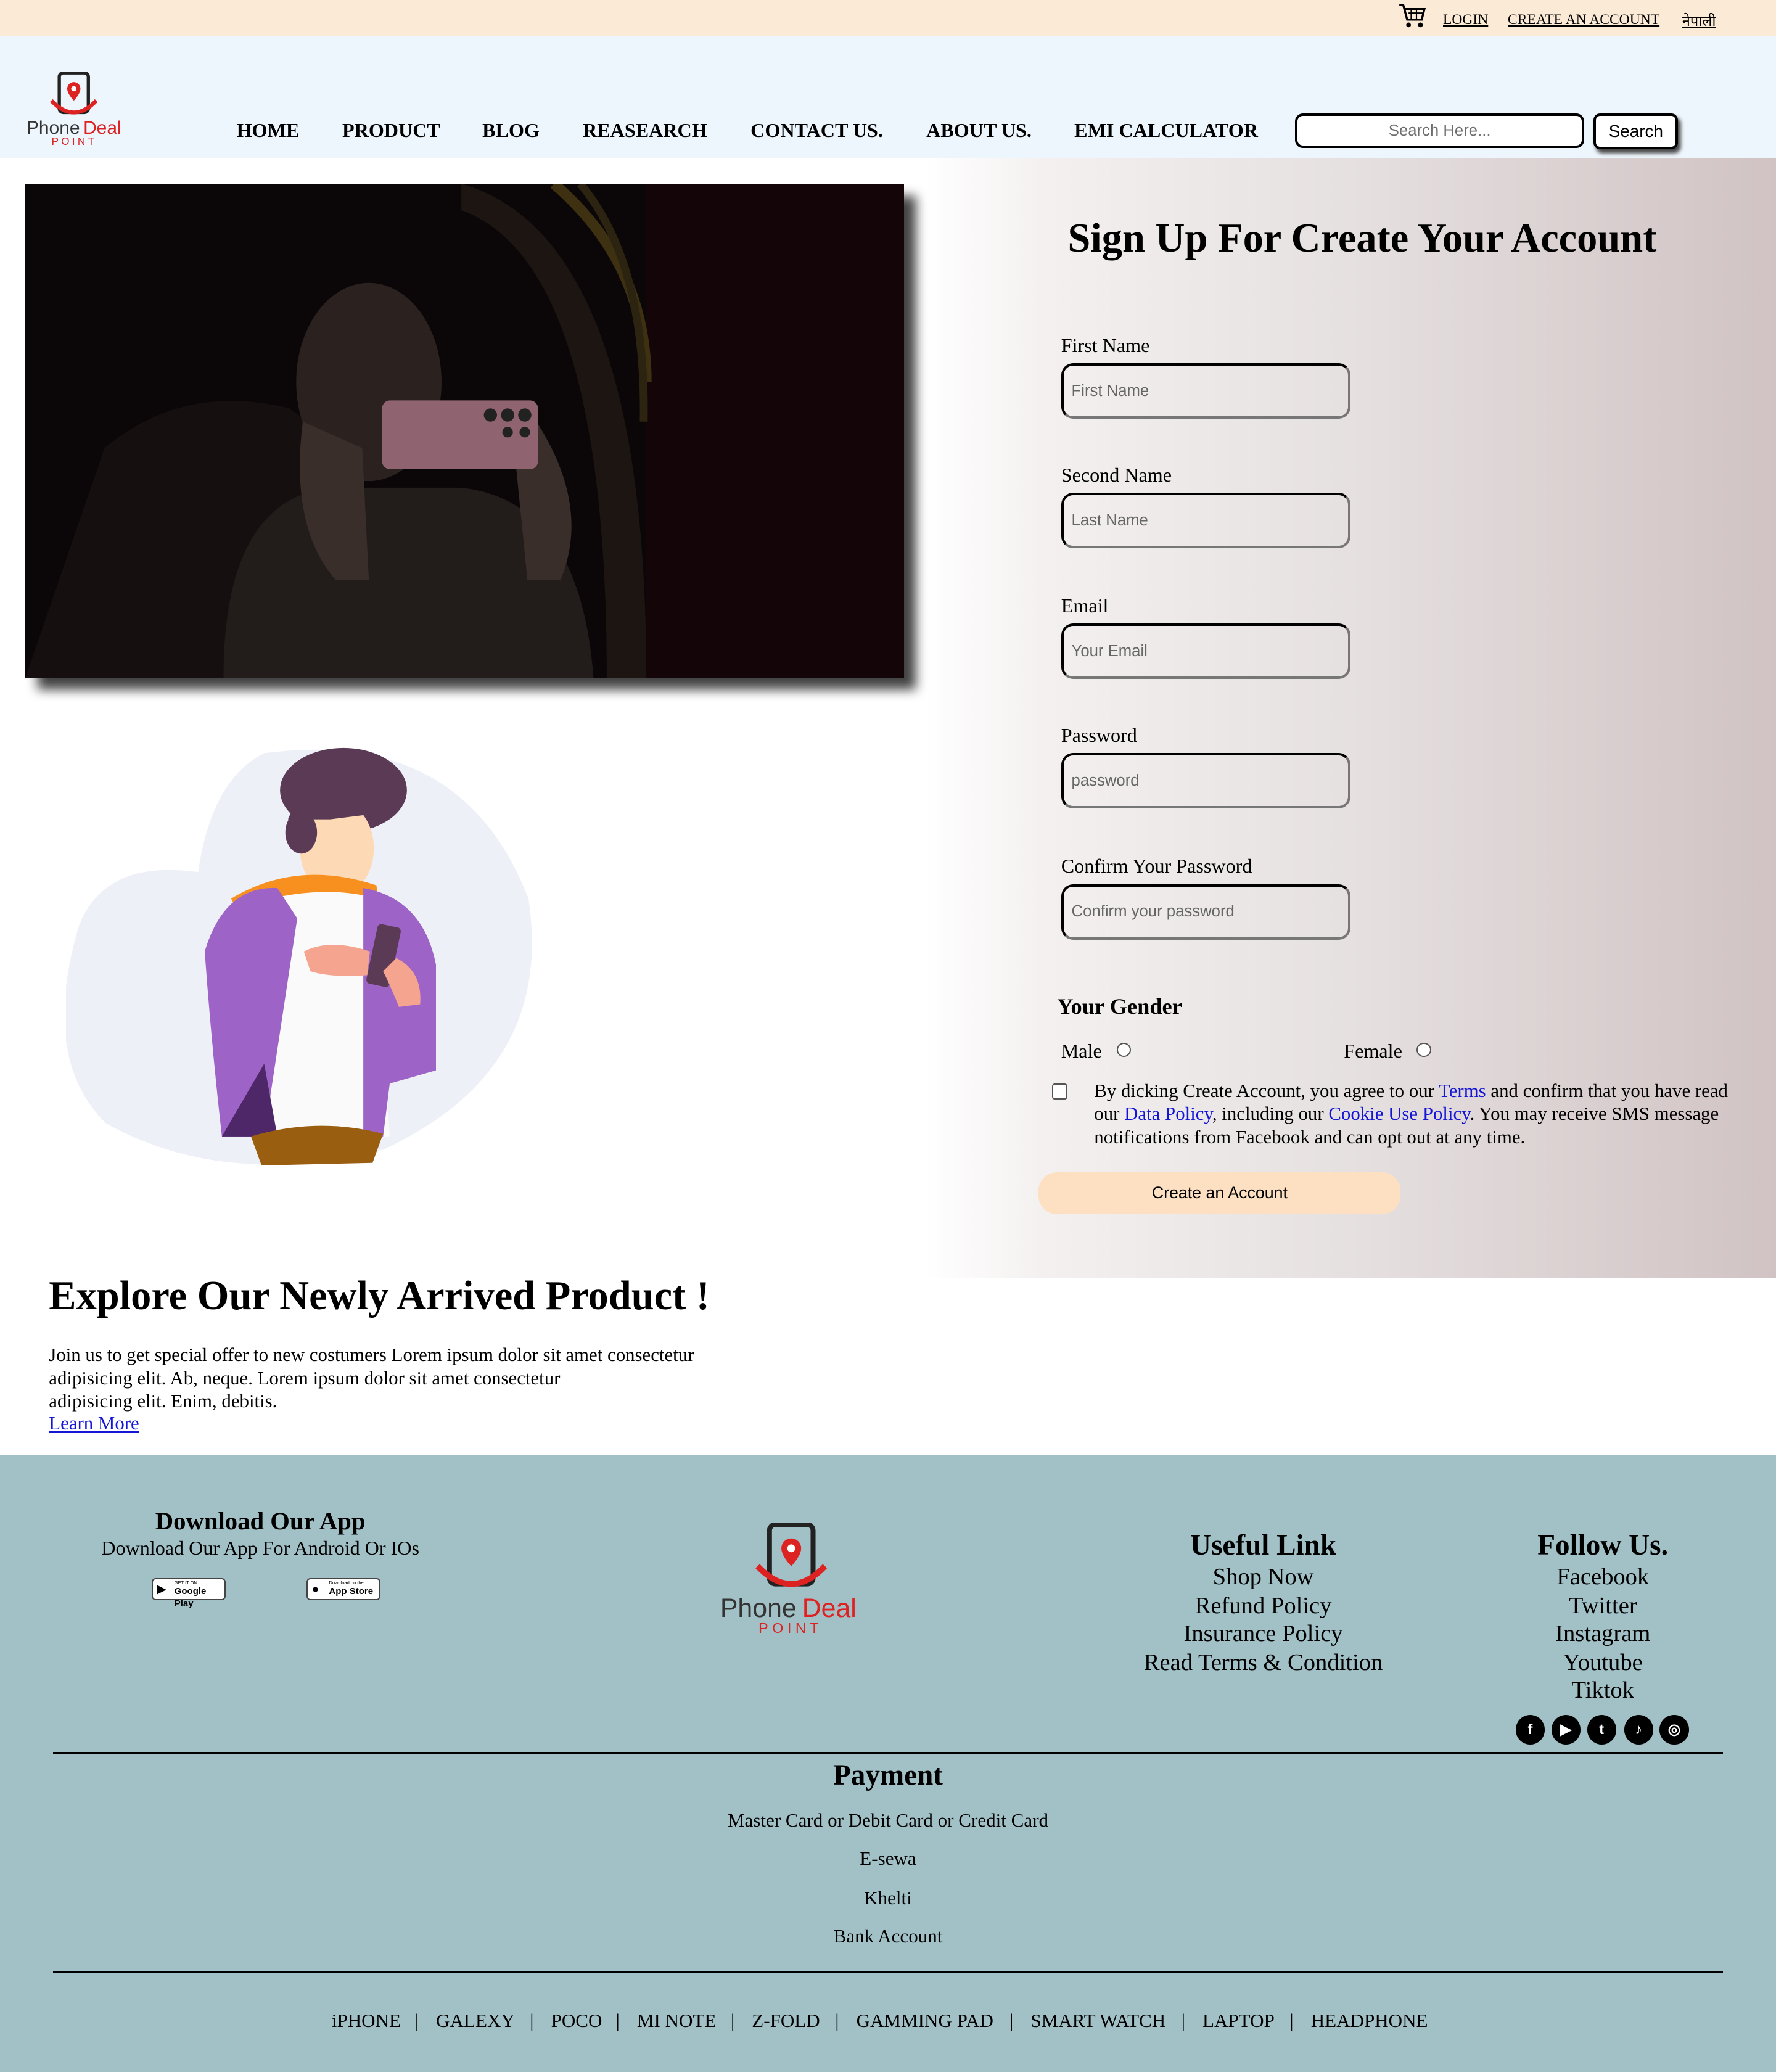  What do you see at coordinates (1639, 1730) in the screenshot?
I see `tiktok-icon: ♪` at bounding box center [1639, 1730].